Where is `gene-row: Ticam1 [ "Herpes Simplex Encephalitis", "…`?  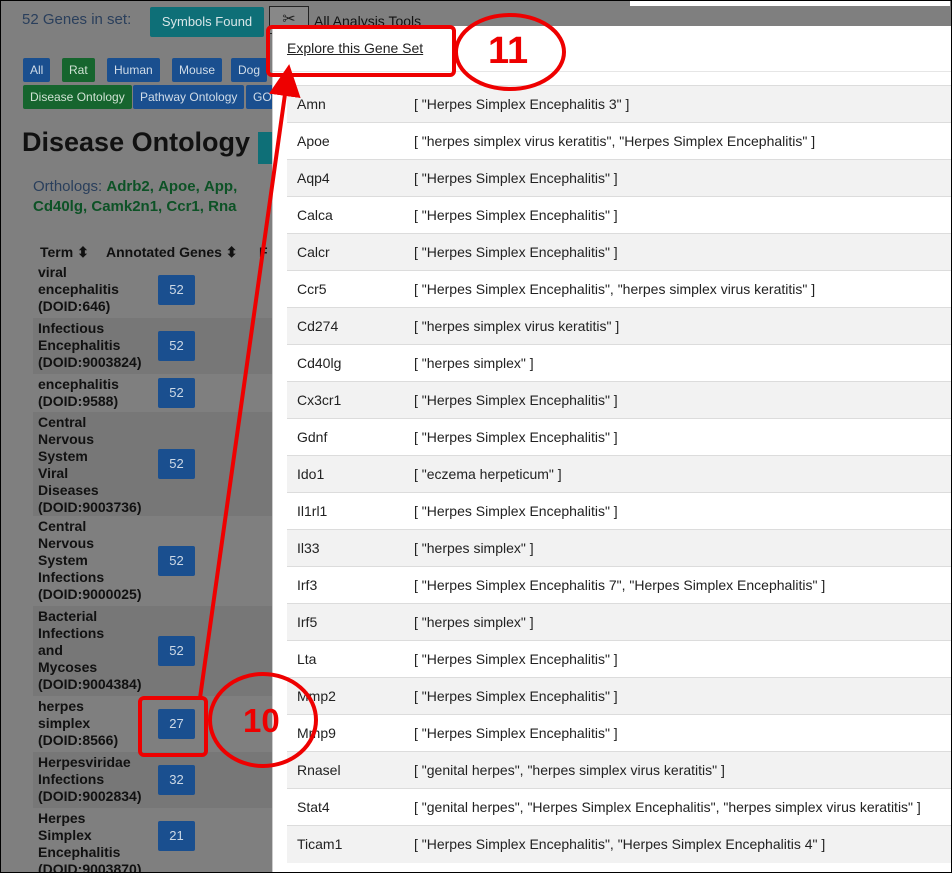 gene-row: Ticam1 [ "Herpes Simplex Encephalitis", "… is located at coordinates (619, 844).